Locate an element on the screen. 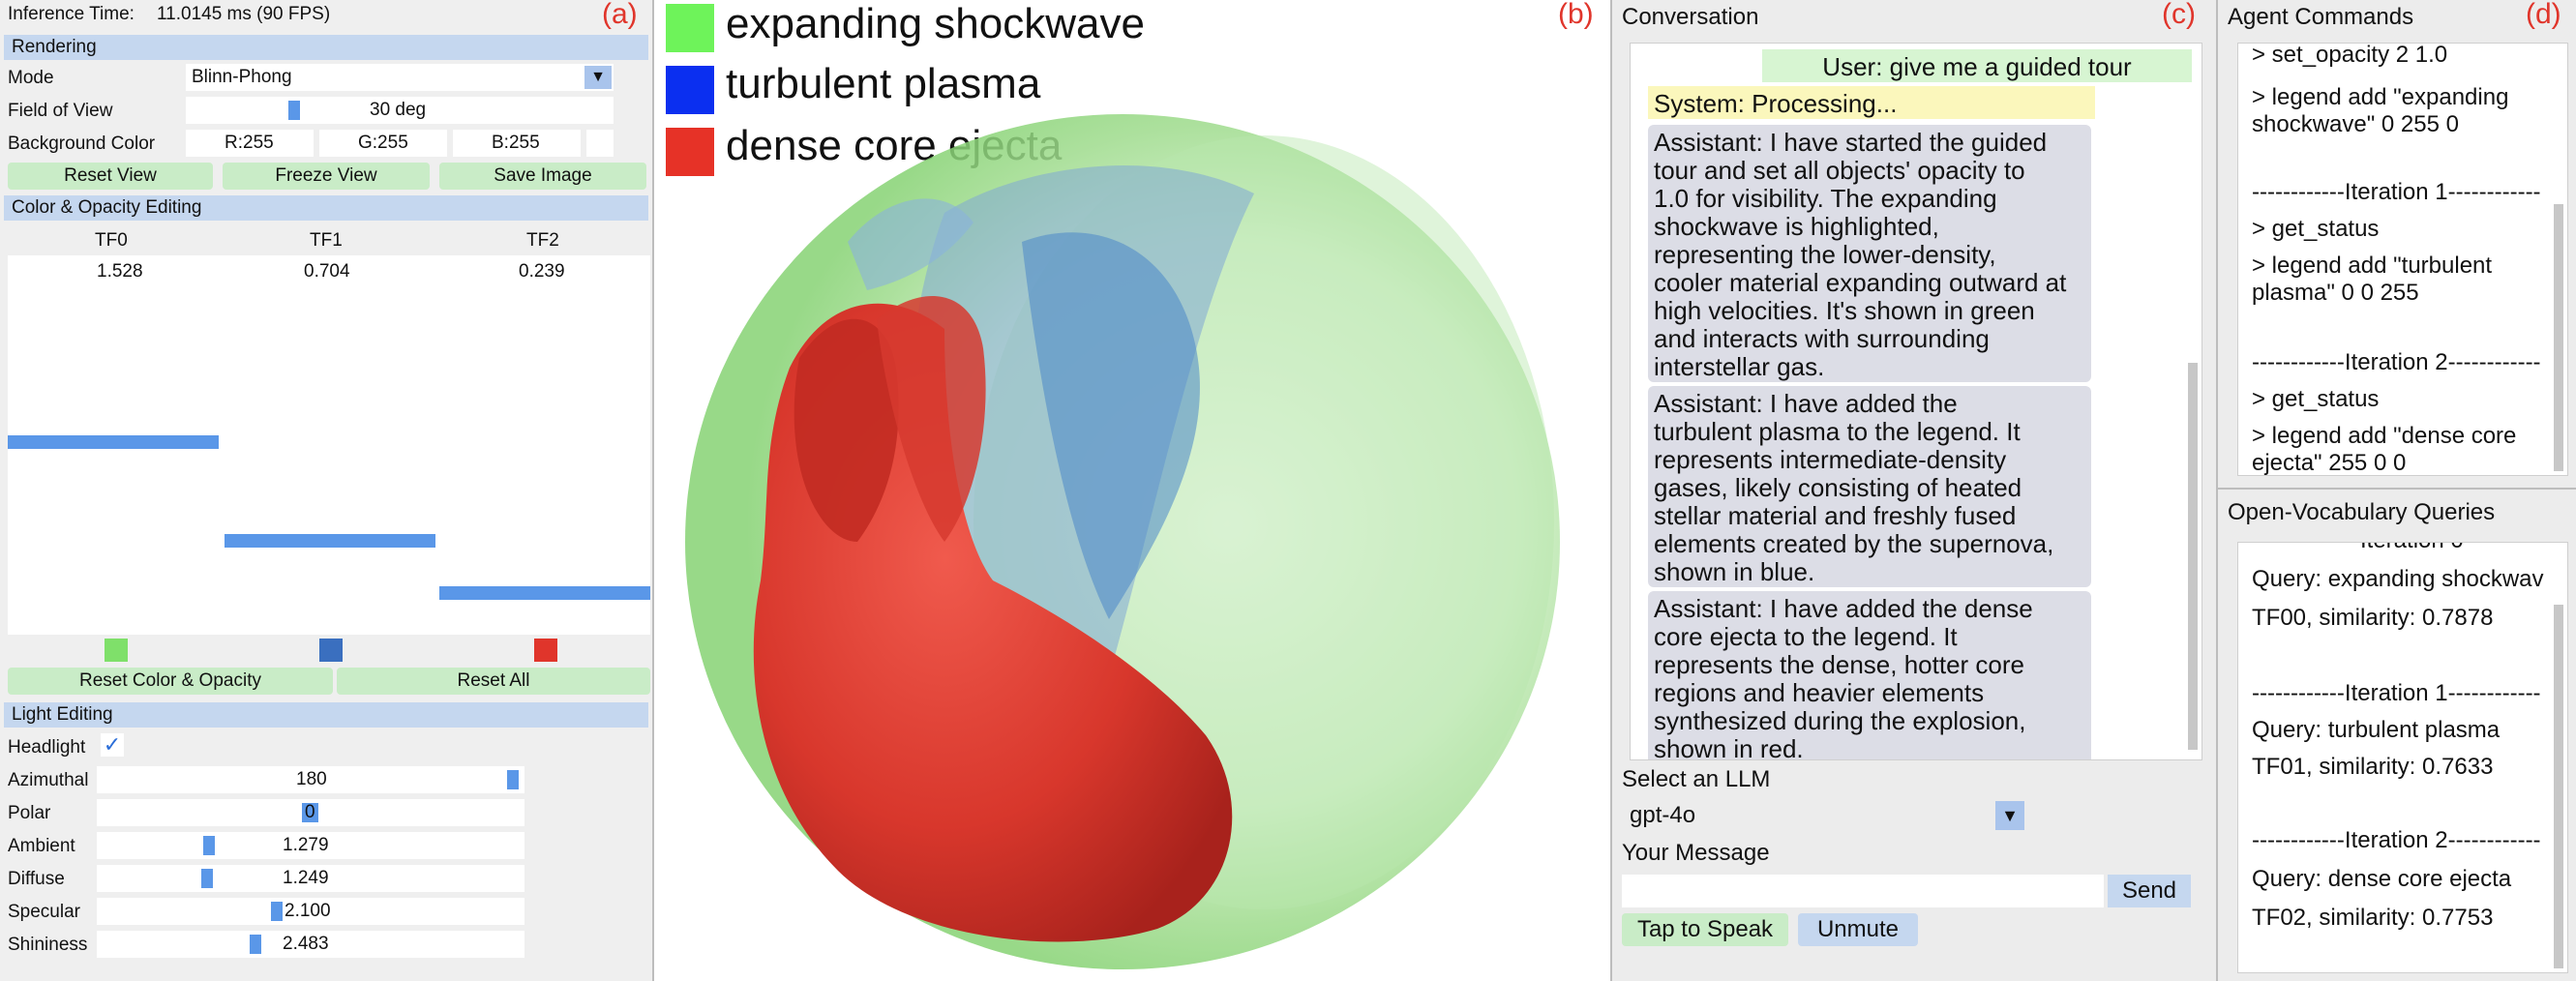  select-llm-label: Select an LLM is located at coordinates (1696, 779).